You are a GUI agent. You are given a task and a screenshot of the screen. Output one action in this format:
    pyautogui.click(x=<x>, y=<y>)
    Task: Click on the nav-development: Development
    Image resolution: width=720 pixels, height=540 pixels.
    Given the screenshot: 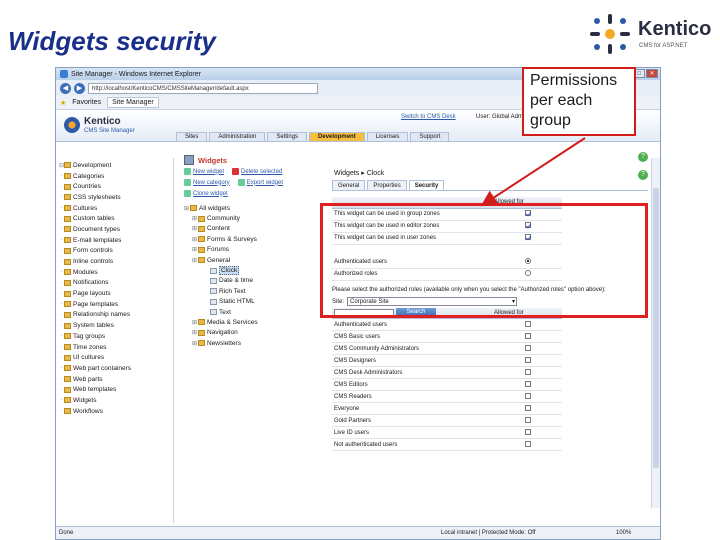 What is the action you would take?
    pyautogui.click(x=337, y=136)
    